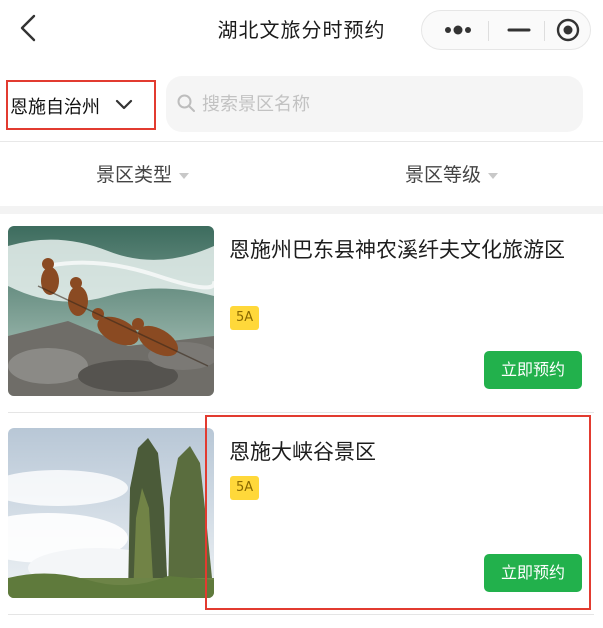 The image size is (603, 628). I want to click on scenic-type-label: 景区类型, so click(134, 175).